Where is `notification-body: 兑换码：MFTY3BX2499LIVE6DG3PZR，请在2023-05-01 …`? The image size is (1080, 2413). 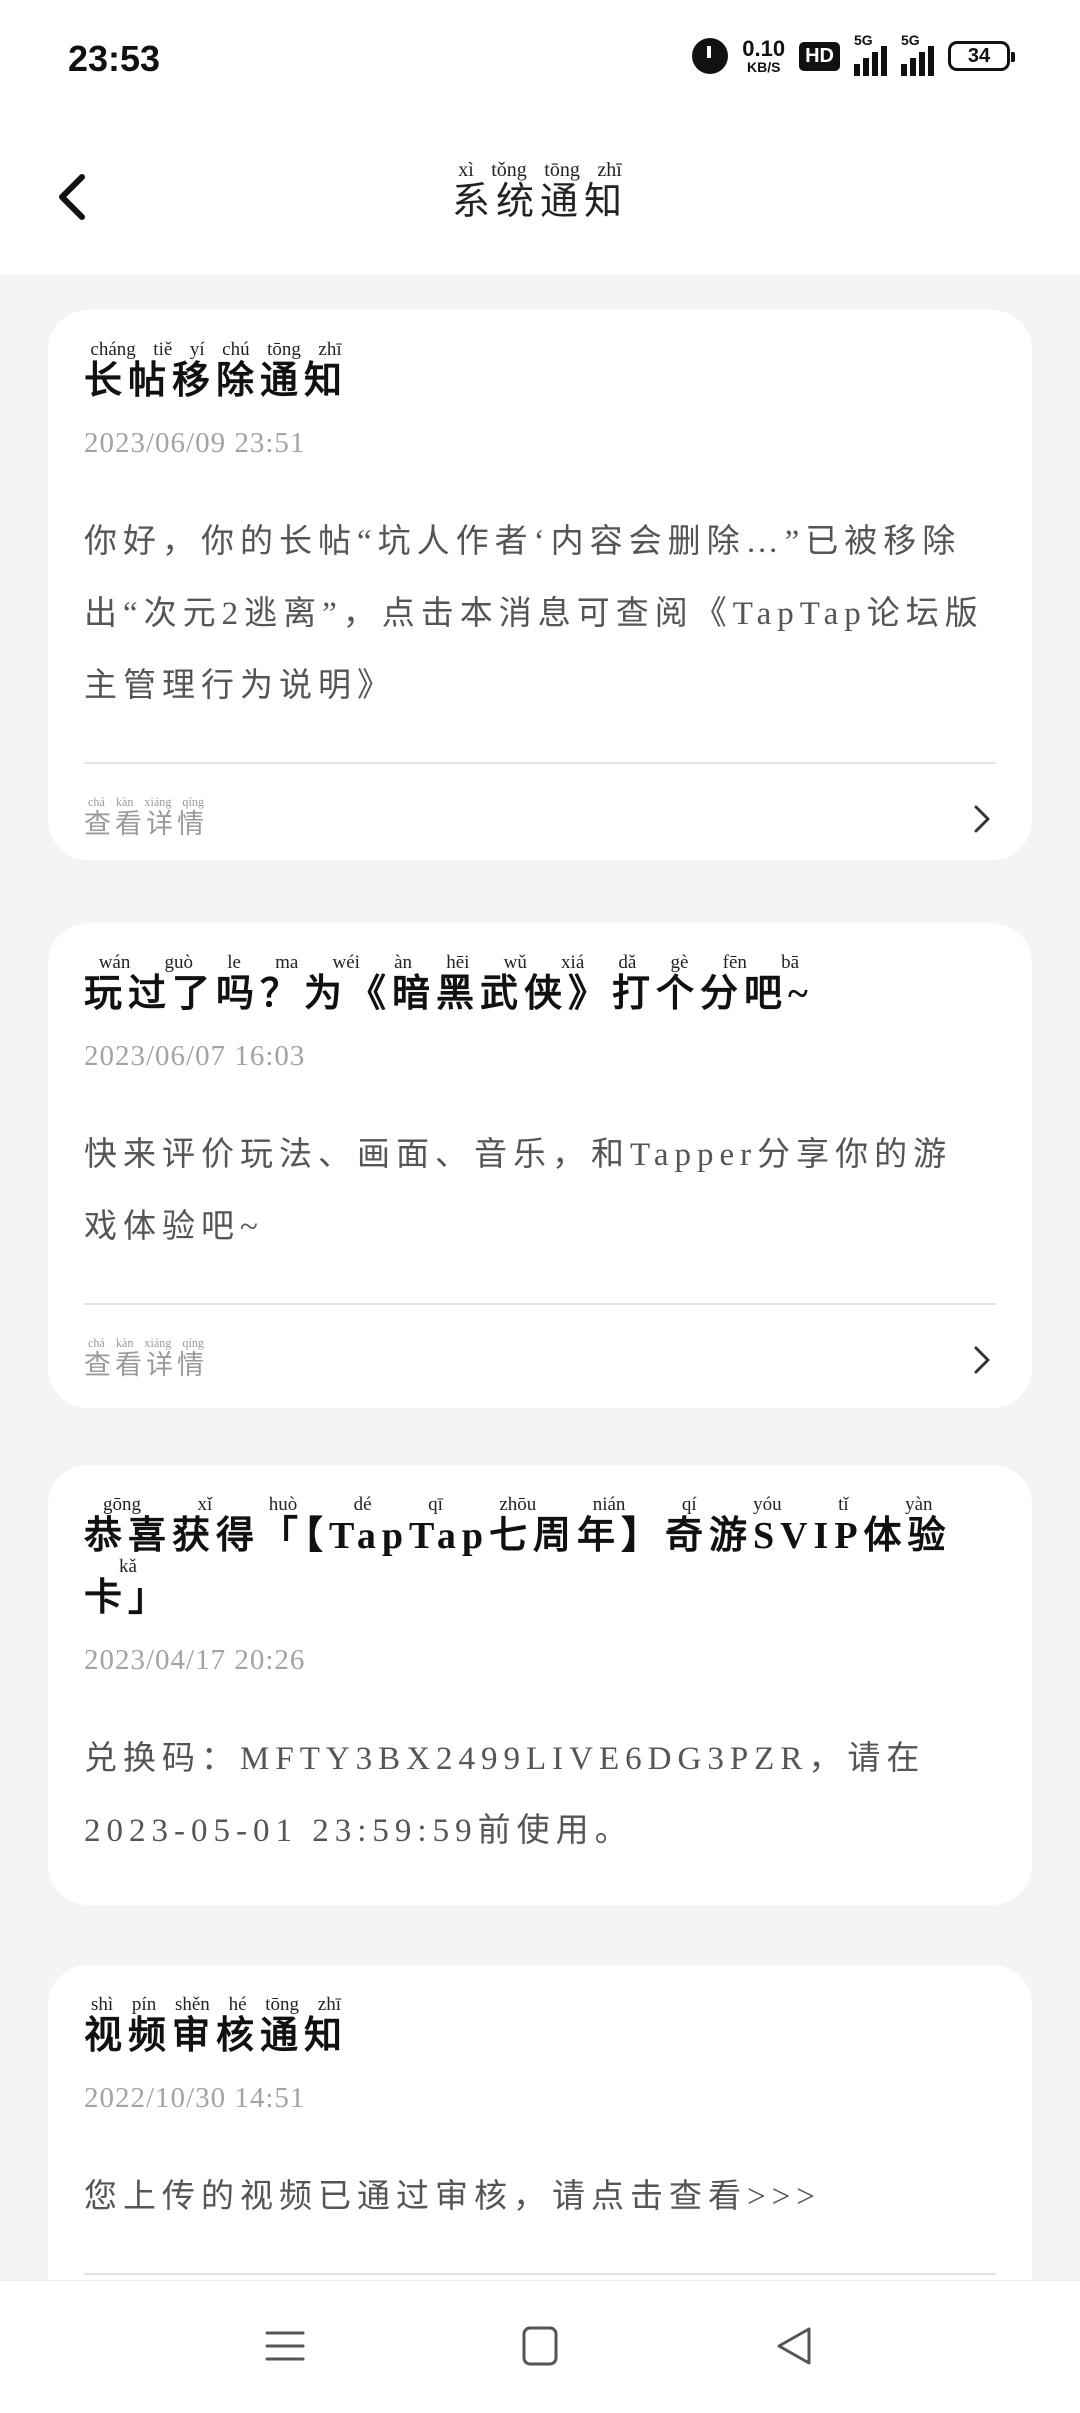 notification-body: 兑换码：MFTY3BX2499LIVE6DG3PZR，请在2023-05-01 … is located at coordinates (505, 1794).